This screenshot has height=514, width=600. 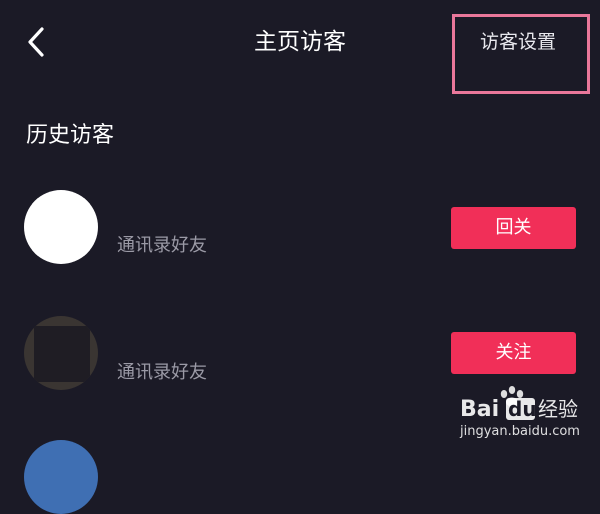 I want to click on follow-button: 关注, so click(x=513, y=353).